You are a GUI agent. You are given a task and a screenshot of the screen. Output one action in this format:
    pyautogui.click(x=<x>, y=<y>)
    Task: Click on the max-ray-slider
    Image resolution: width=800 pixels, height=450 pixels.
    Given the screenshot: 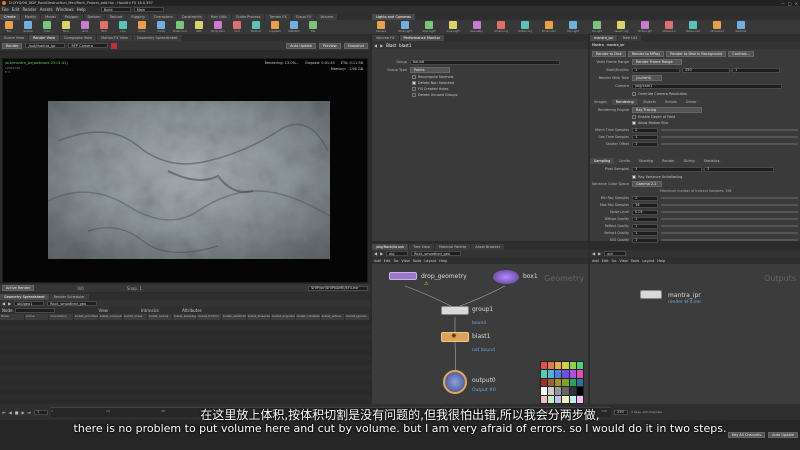 What is the action you would take?
    pyautogui.click(x=729, y=205)
    